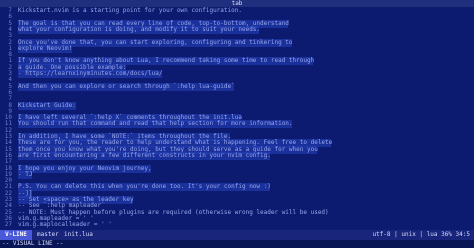  Describe the element at coordinates (8, 225) in the screenshot. I see `line-number: 27` at that location.